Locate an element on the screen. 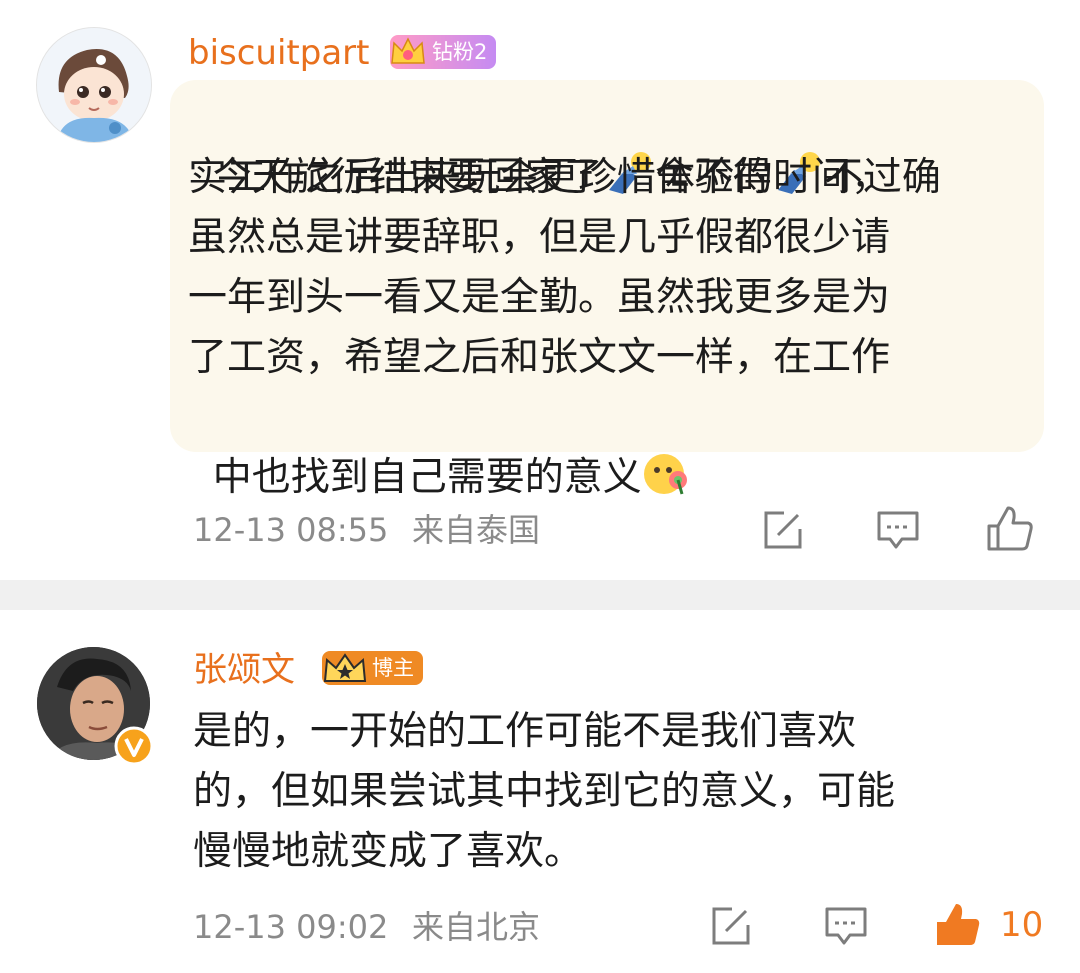 Image resolution: width=1080 pixels, height=973 pixels. avatar-biscuitpart is located at coordinates (94, 85).